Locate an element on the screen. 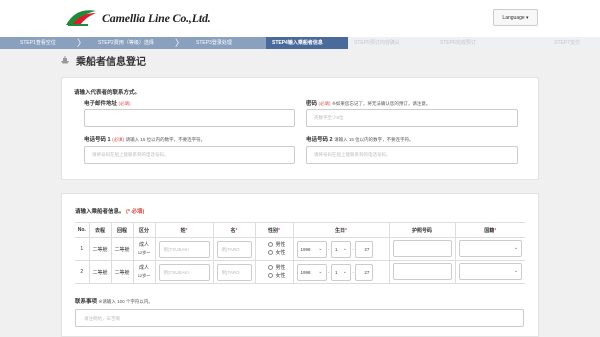 The image size is (600, 337). camellia-logo-icon is located at coordinates (81, 18).